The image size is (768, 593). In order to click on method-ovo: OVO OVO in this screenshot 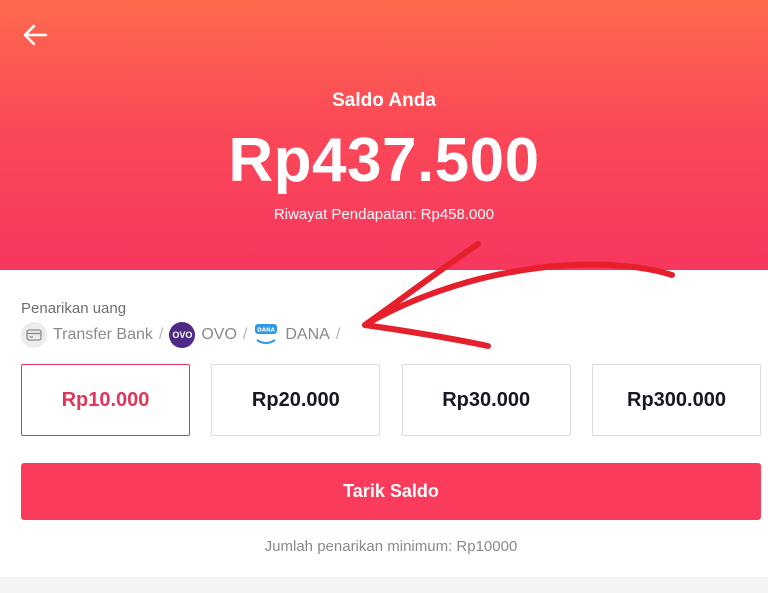, I will do `click(203, 335)`.